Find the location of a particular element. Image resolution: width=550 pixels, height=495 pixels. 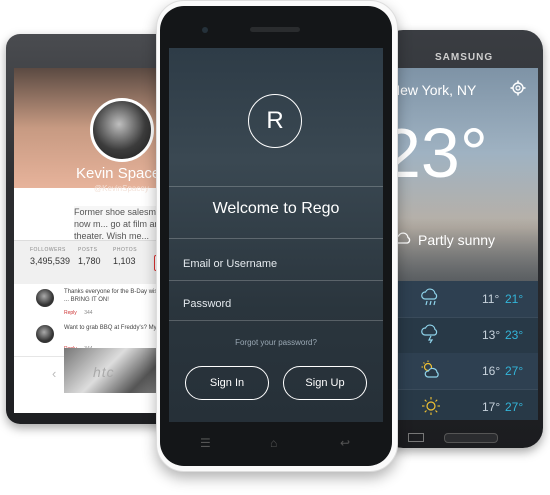

forecast-row: 11° 21° is located at coordinates (464, 299).